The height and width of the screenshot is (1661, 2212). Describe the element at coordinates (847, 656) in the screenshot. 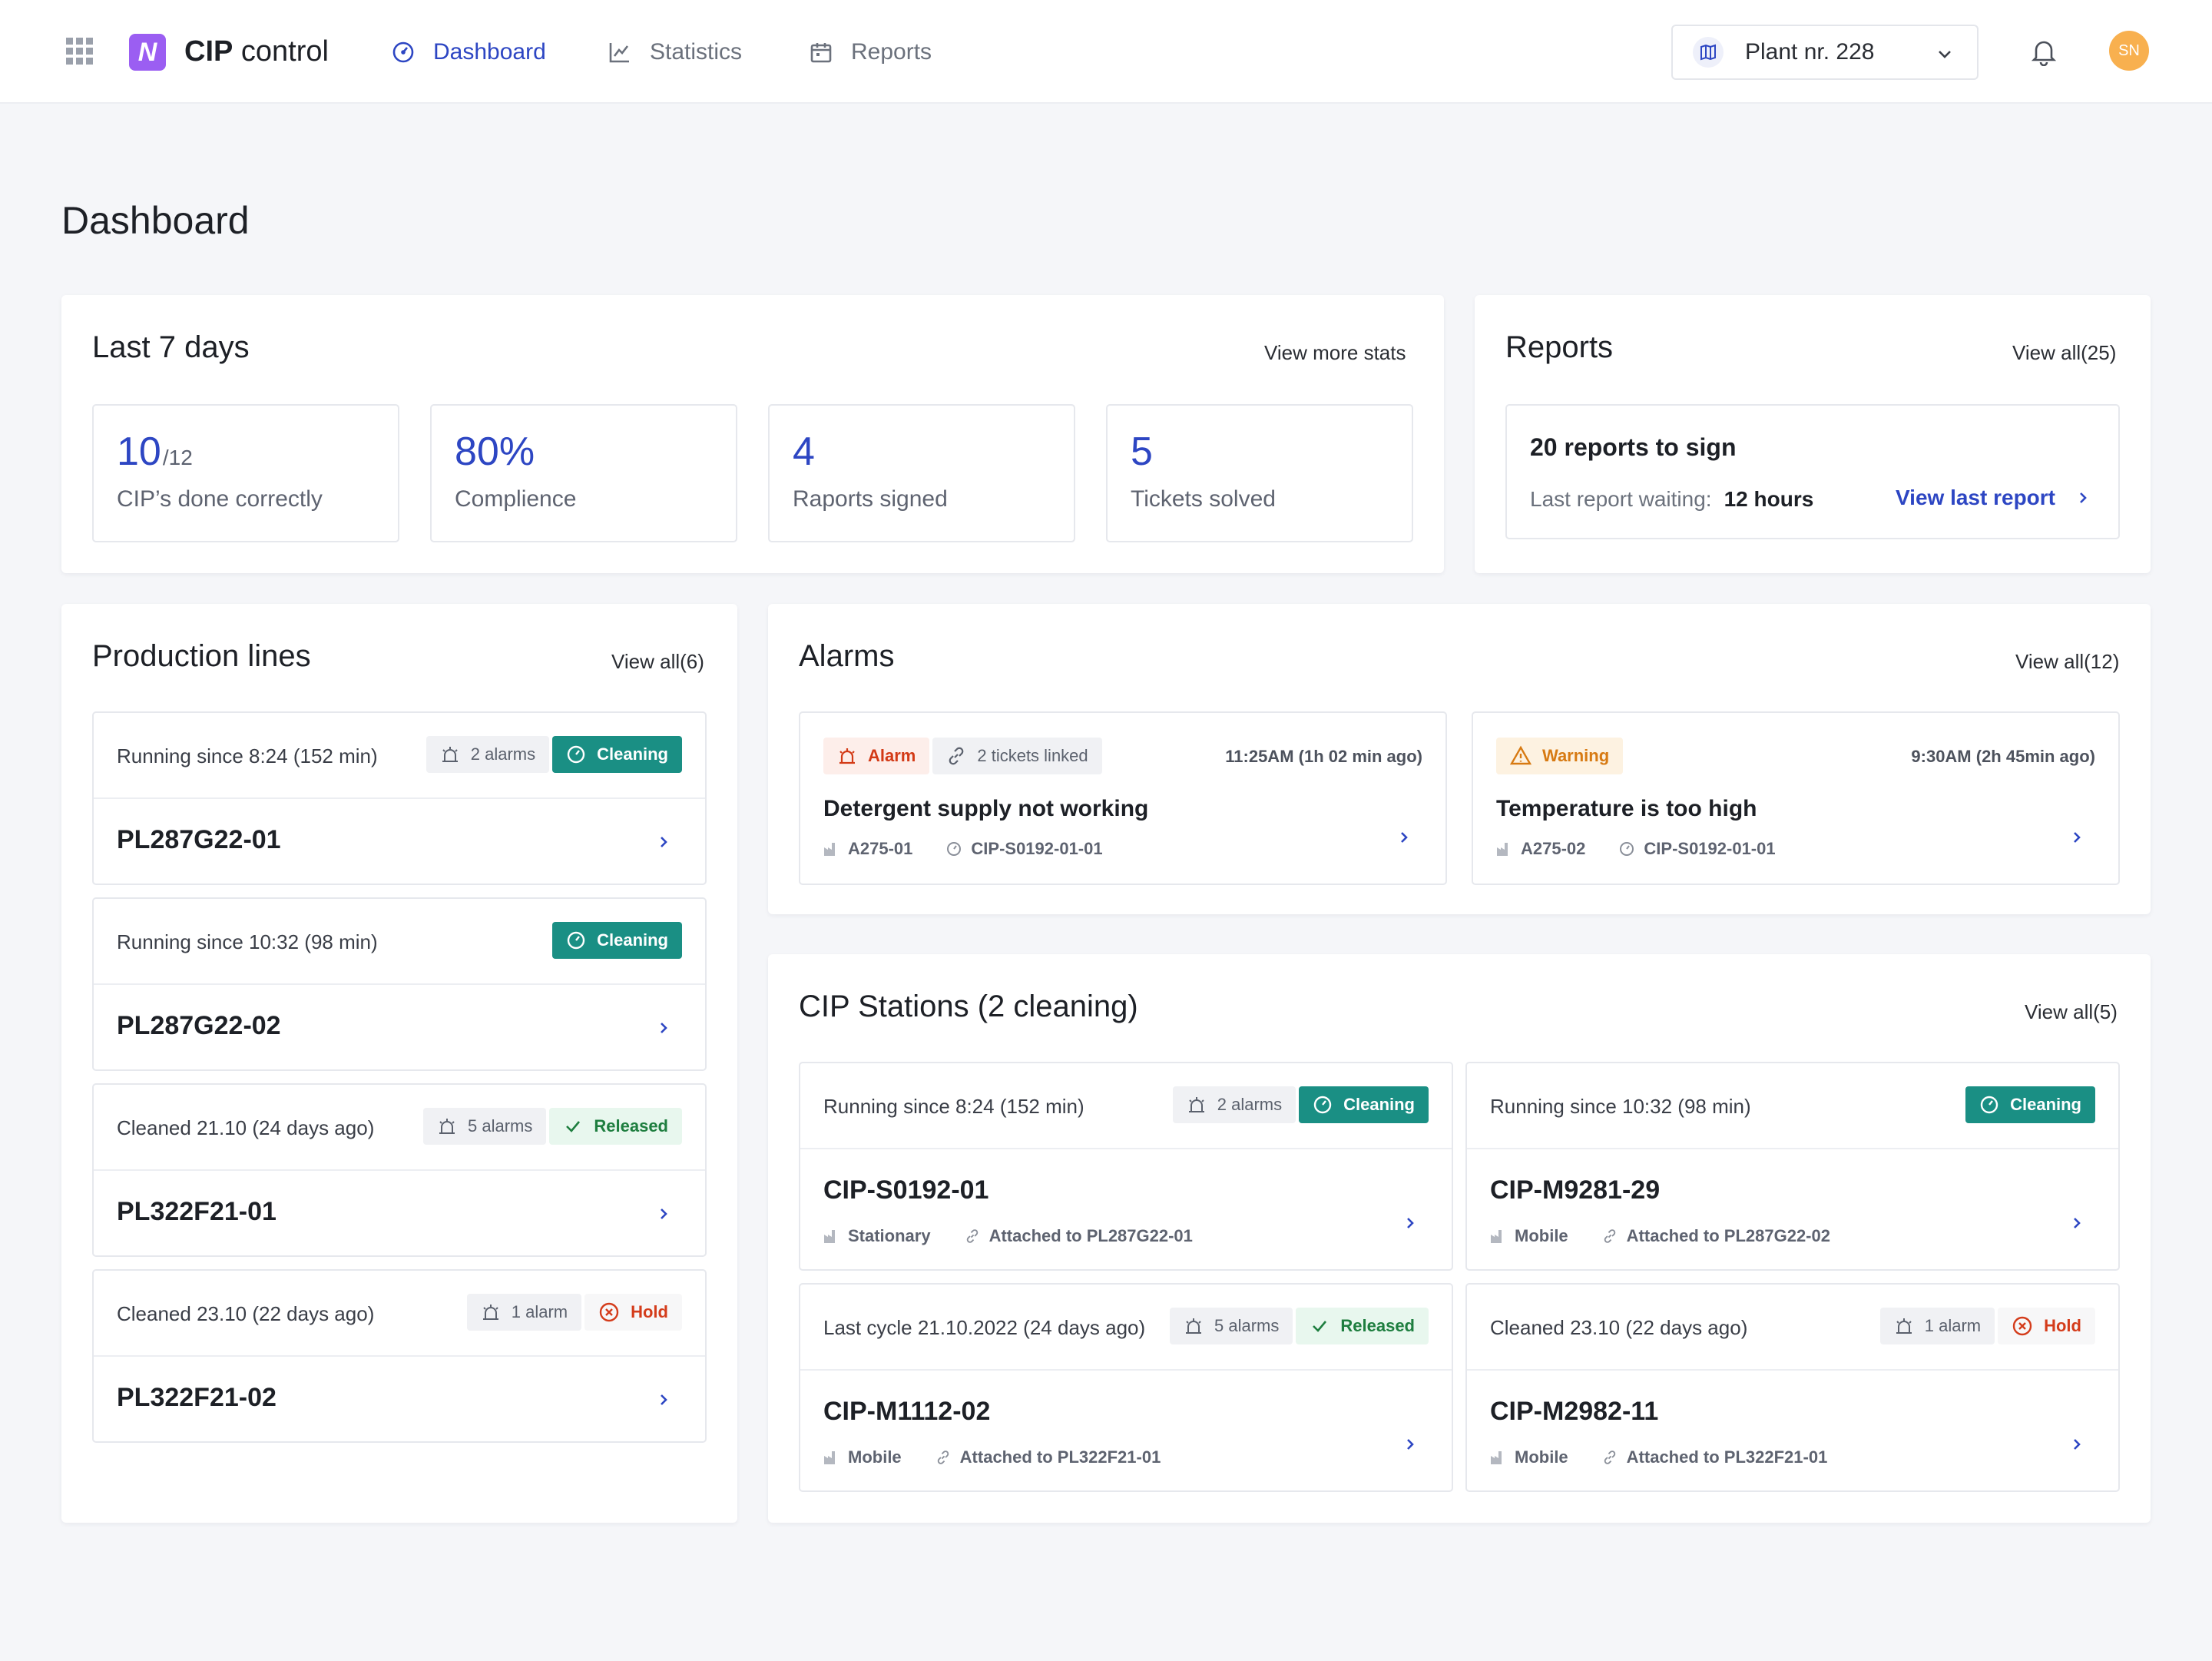

I see `alarms-title: Alarms` at that location.